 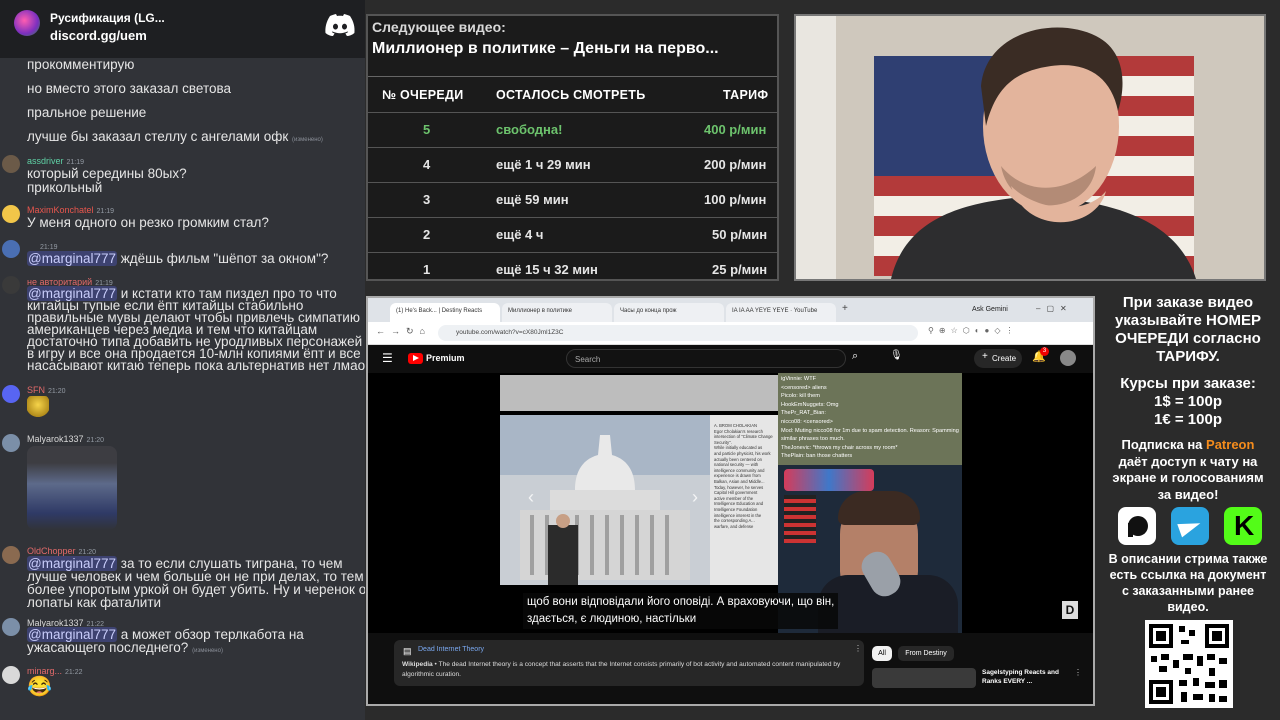 What do you see at coordinates (1188, 320) in the screenshot?
I see `info-line: указывайте НОМЕР` at bounding box center [1188, 320].